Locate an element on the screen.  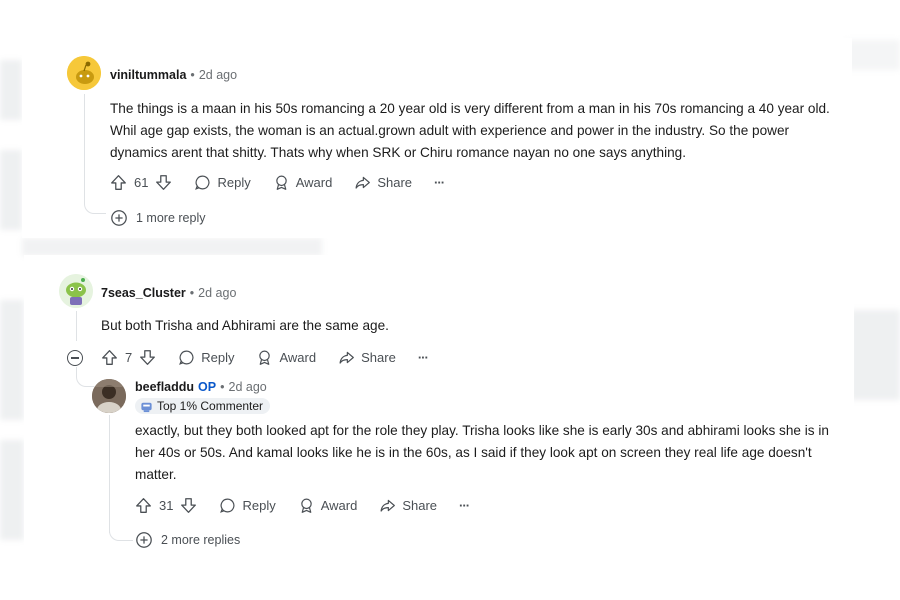
comment-meta: beefladdu OP • 2d ago is located at coordinates (201, 387).